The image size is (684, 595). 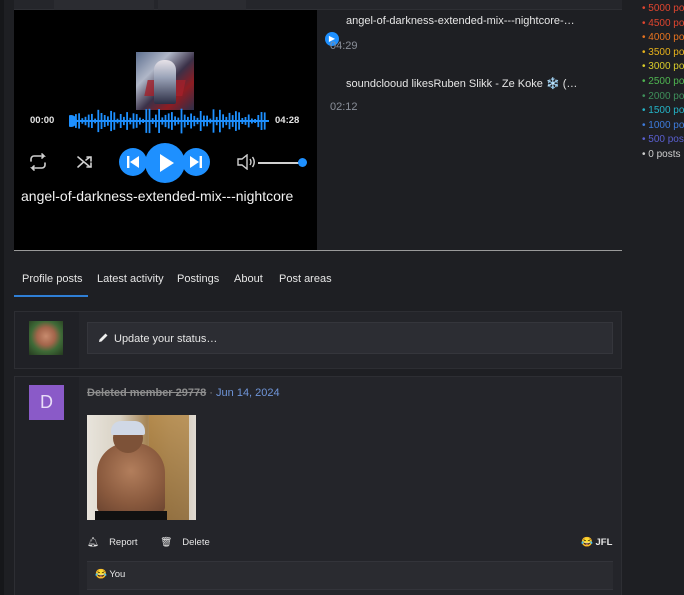 What do you see at coordinates (133, 162) in the screenshot?
I see `previous-track-button` at bounding box center [133, 162].